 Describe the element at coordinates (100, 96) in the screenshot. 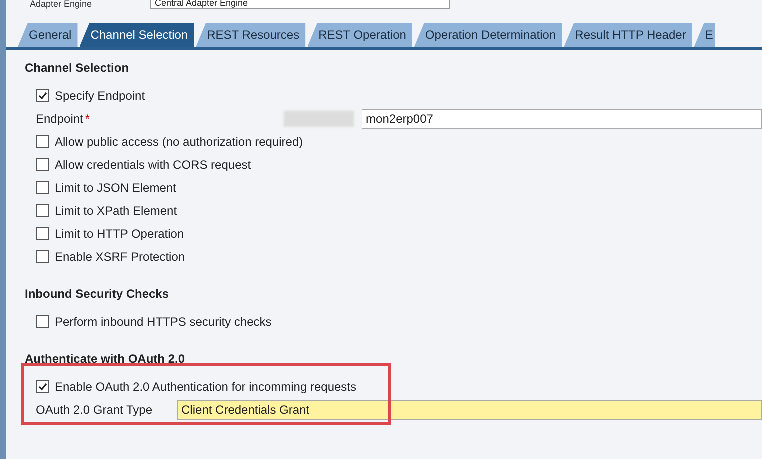

I see `checkbox-label: Specify Endpoint` at that location.